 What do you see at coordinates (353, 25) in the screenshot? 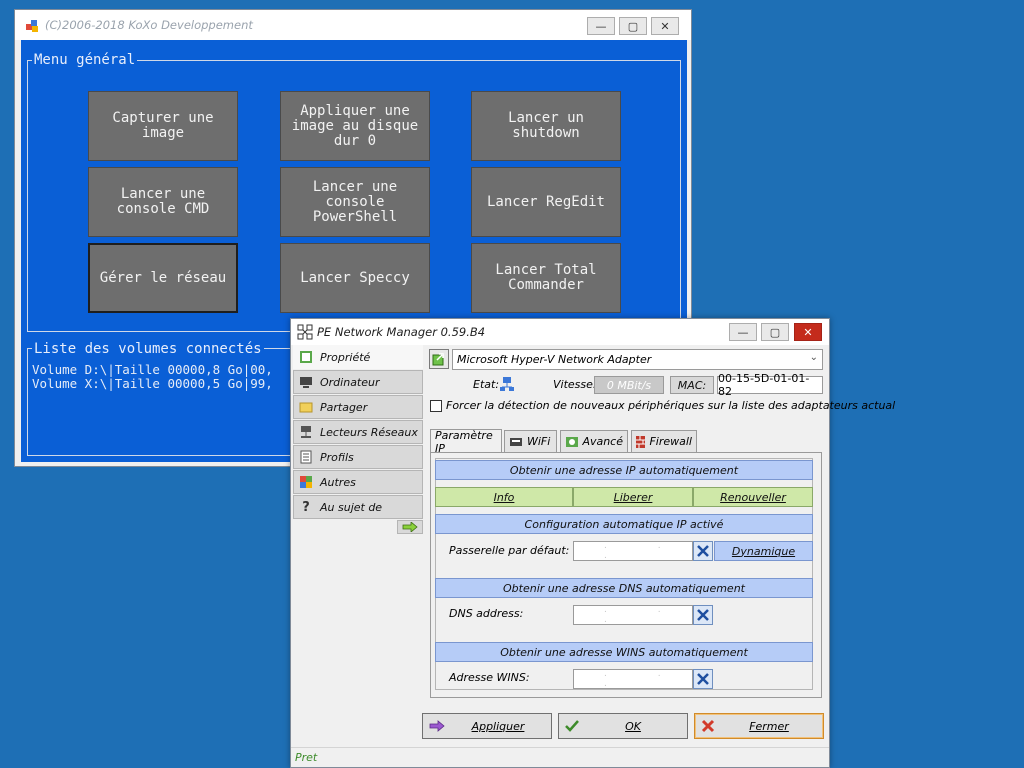
I see `title-bar: (C)2006-2018 KoXo Developpement — ▢ ✕` at bounding box center [353, 25].